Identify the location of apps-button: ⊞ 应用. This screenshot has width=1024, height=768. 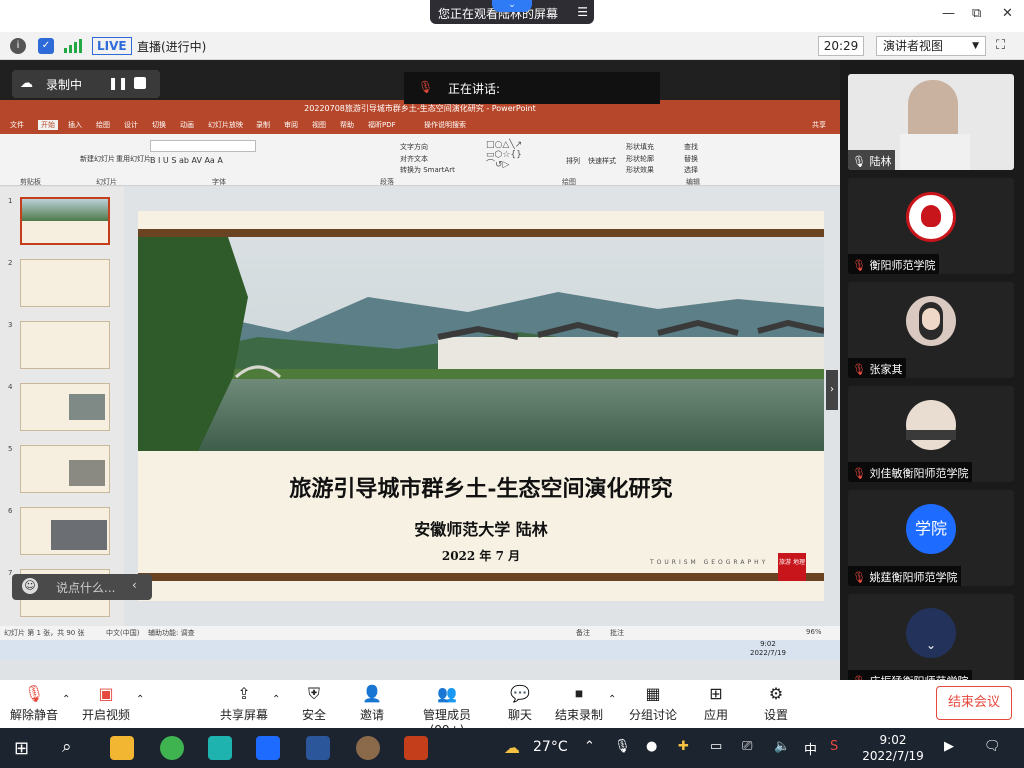
(716, 703).